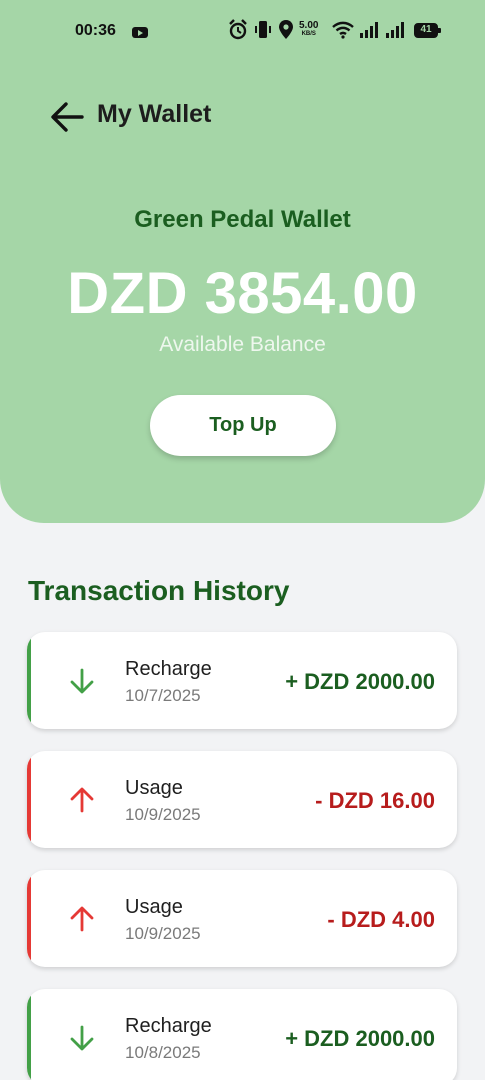 The width and height of the screenshot is (485, 1080). I want to click on battery-icon: 41, so click(427, 30).